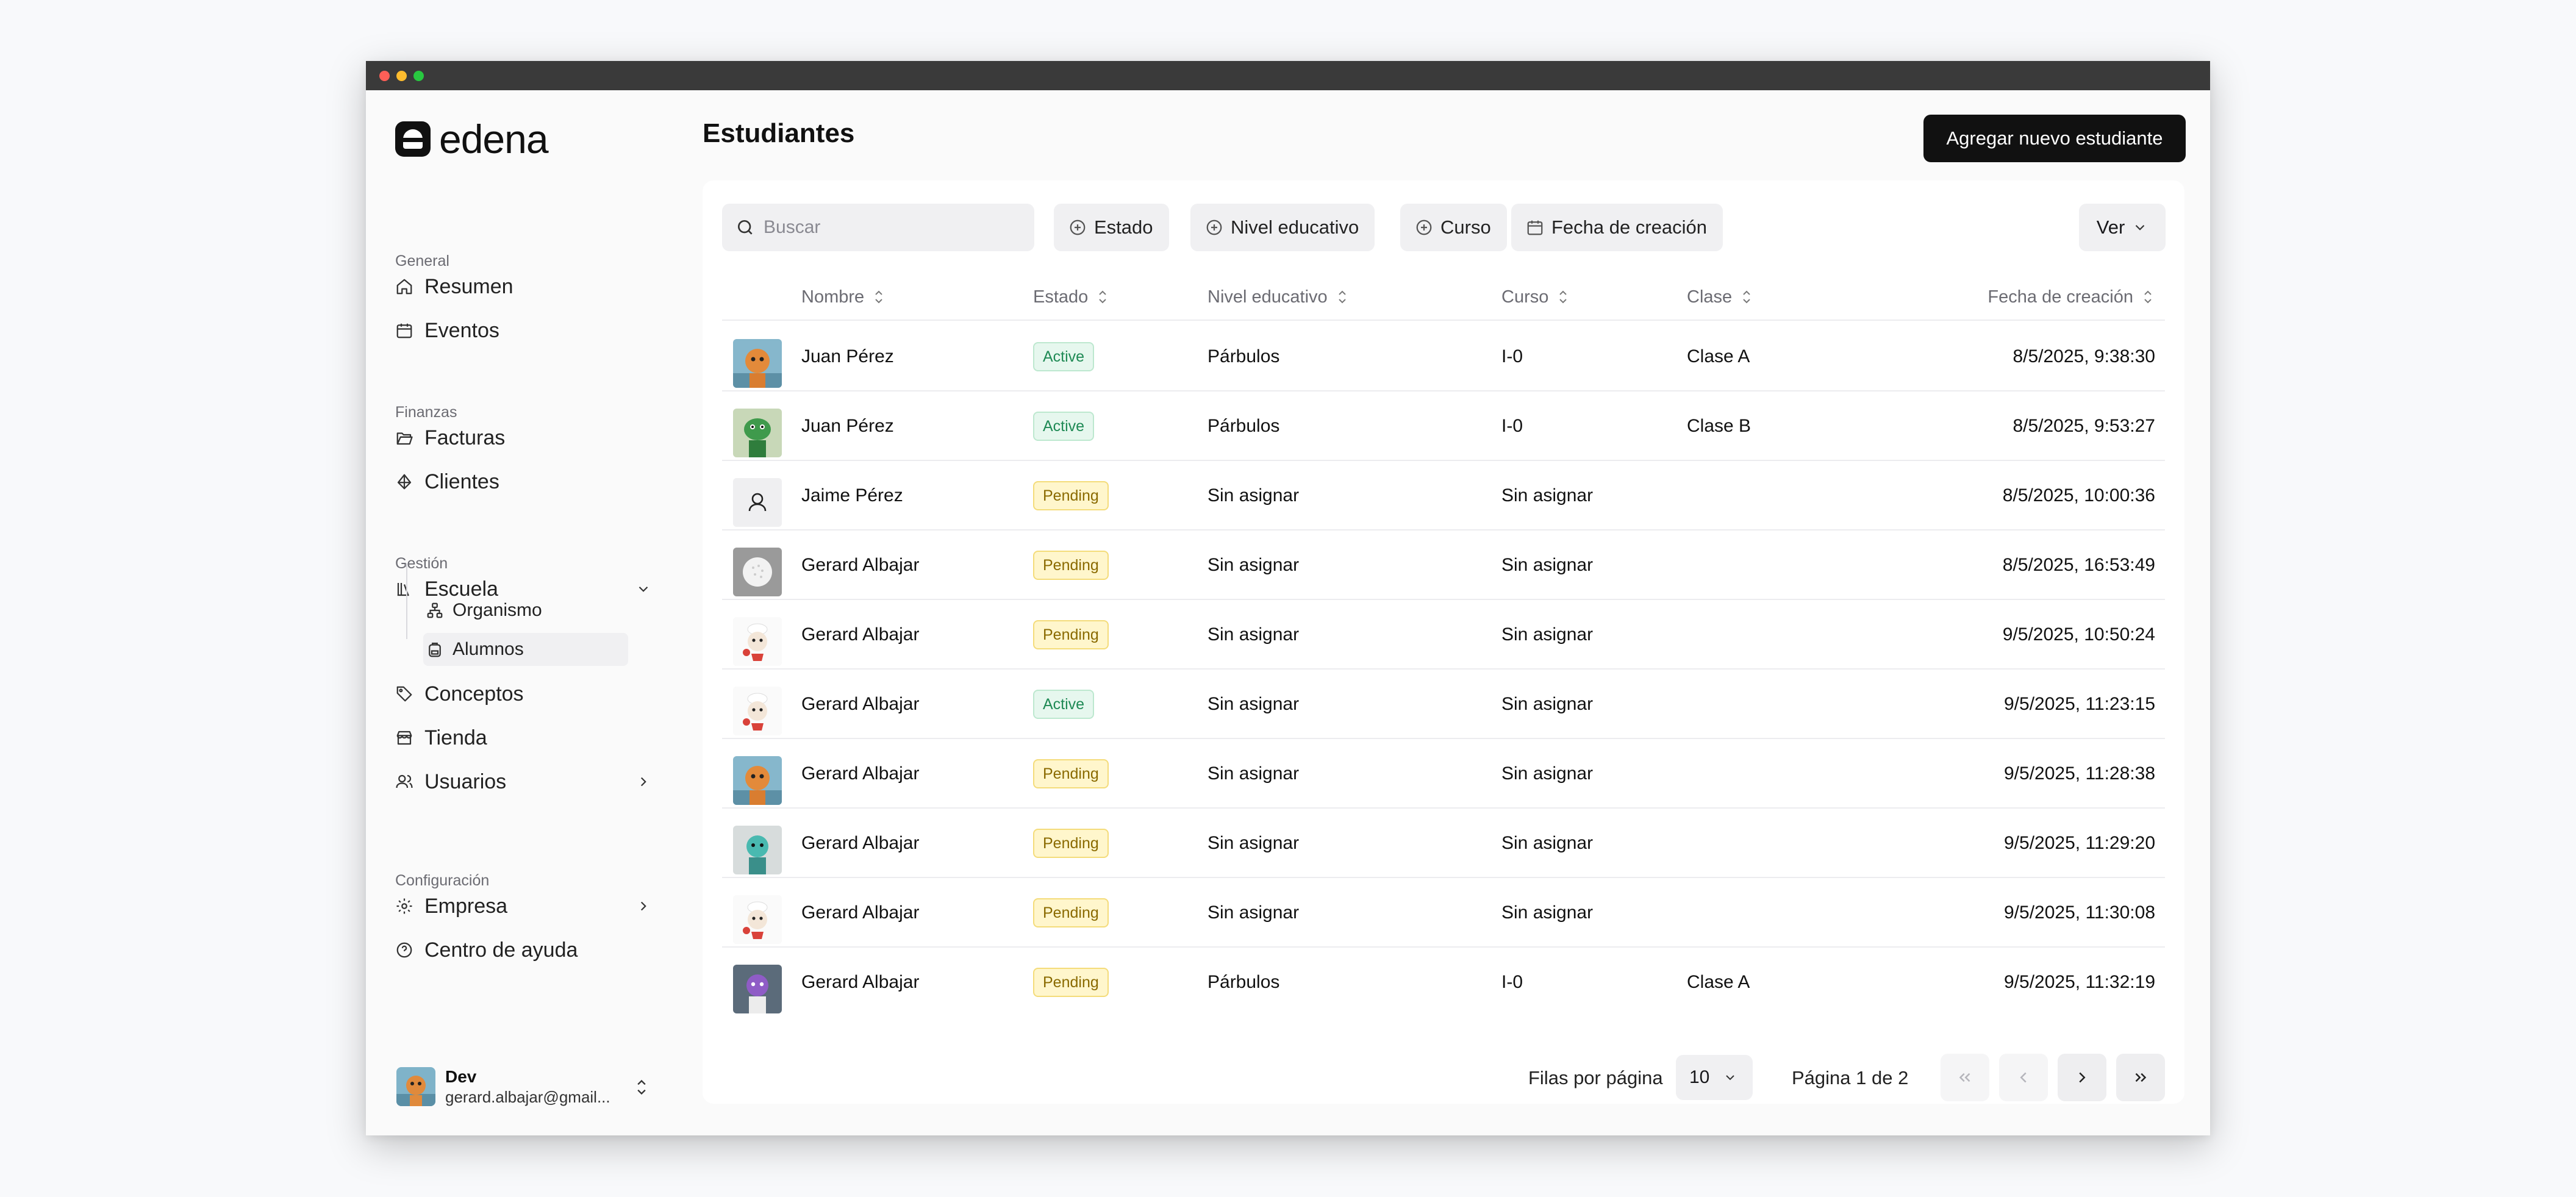  Describe the element at coordinates (892, 227) in the screenshot. I see `search-input` at that location.